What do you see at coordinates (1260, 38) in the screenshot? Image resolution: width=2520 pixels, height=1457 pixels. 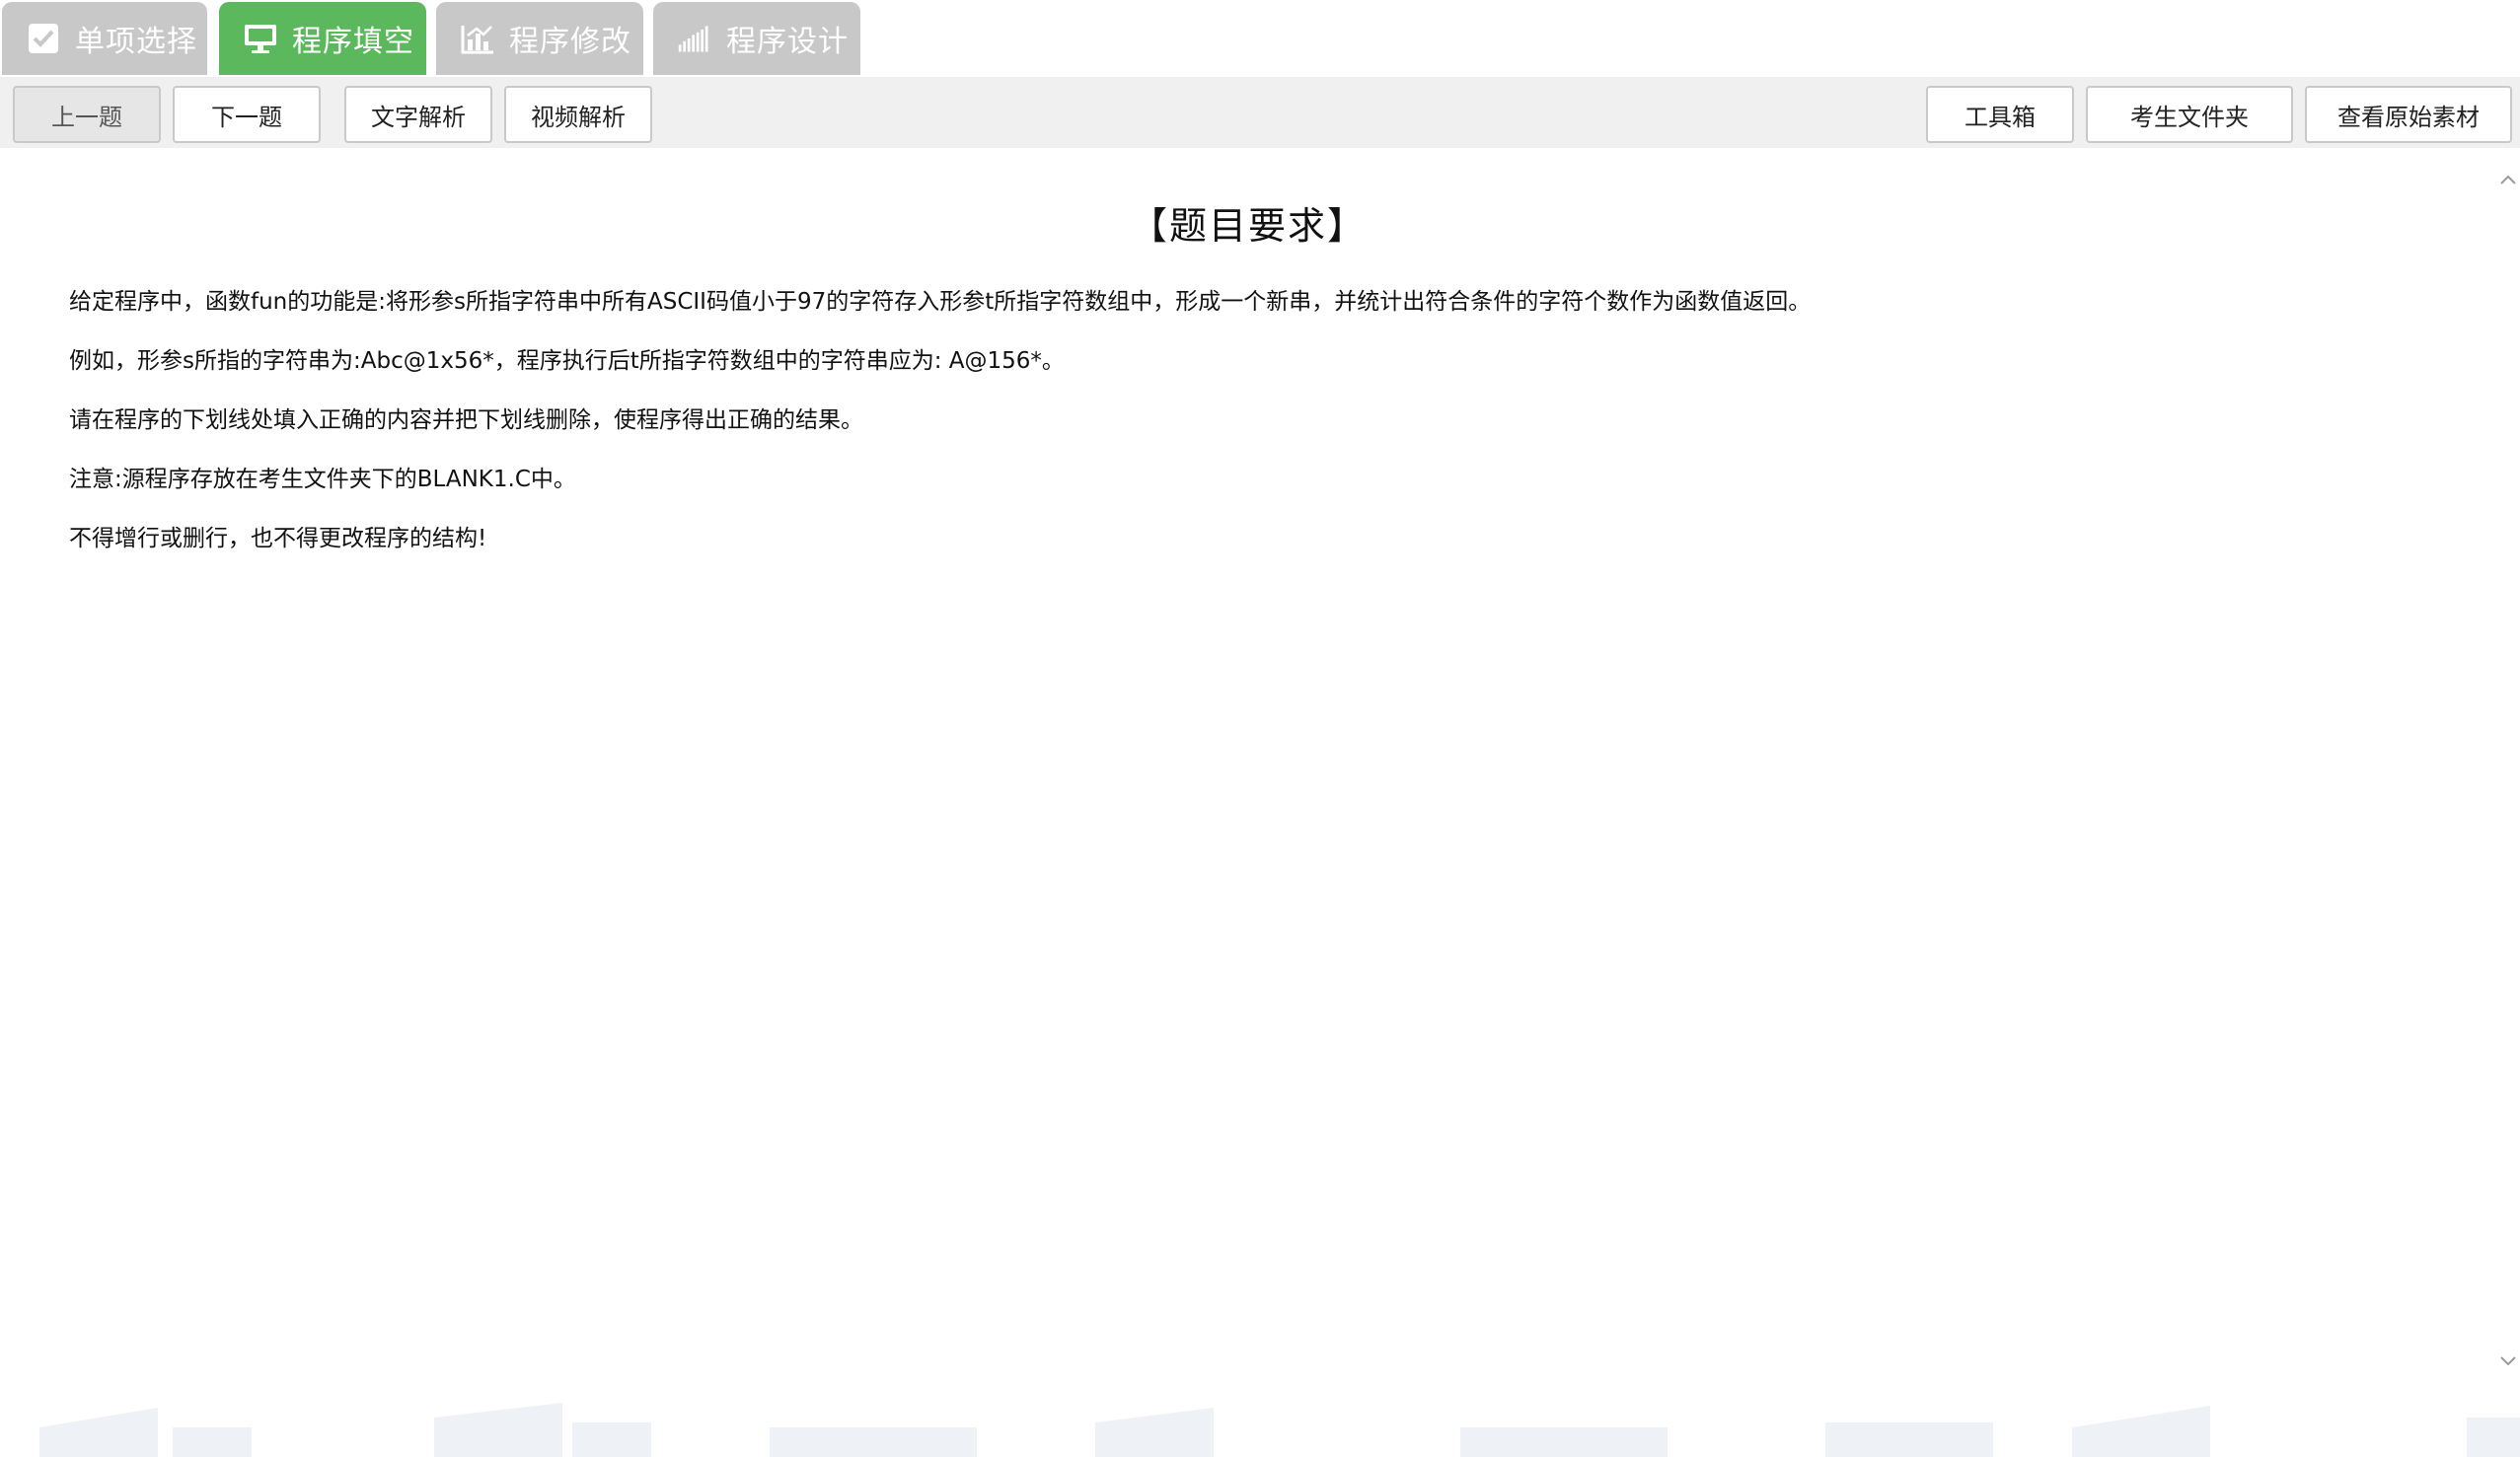 I see `question-type-tabs: 单项选择 程序填空 程序修改 程序设计` at bounding box center [1260, 38].